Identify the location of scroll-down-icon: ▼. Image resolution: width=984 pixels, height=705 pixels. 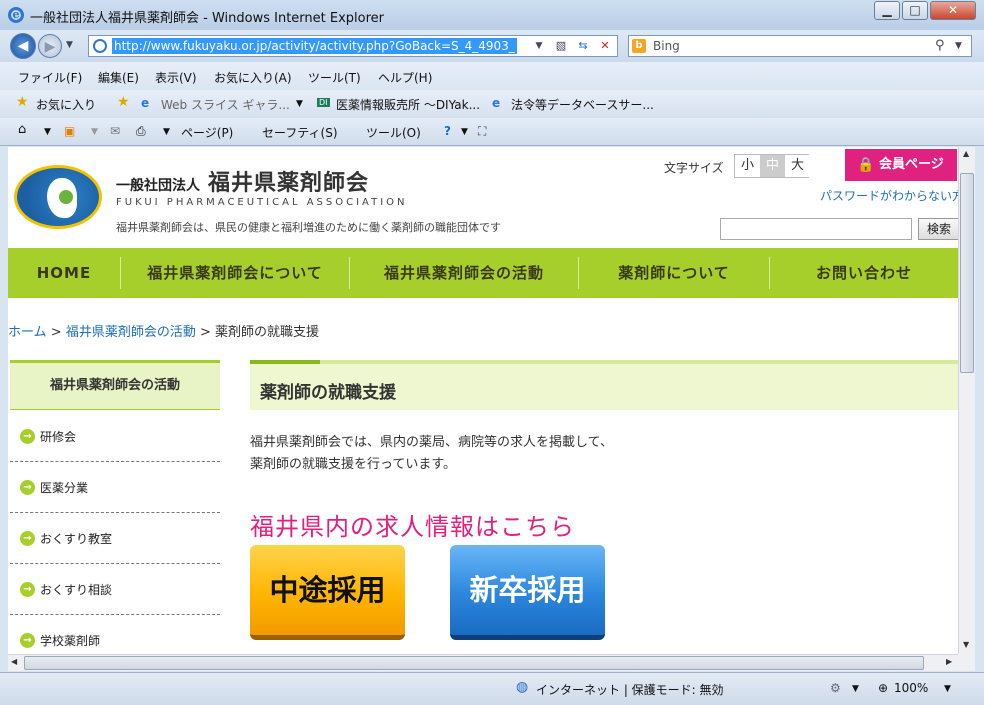
(966, 644).